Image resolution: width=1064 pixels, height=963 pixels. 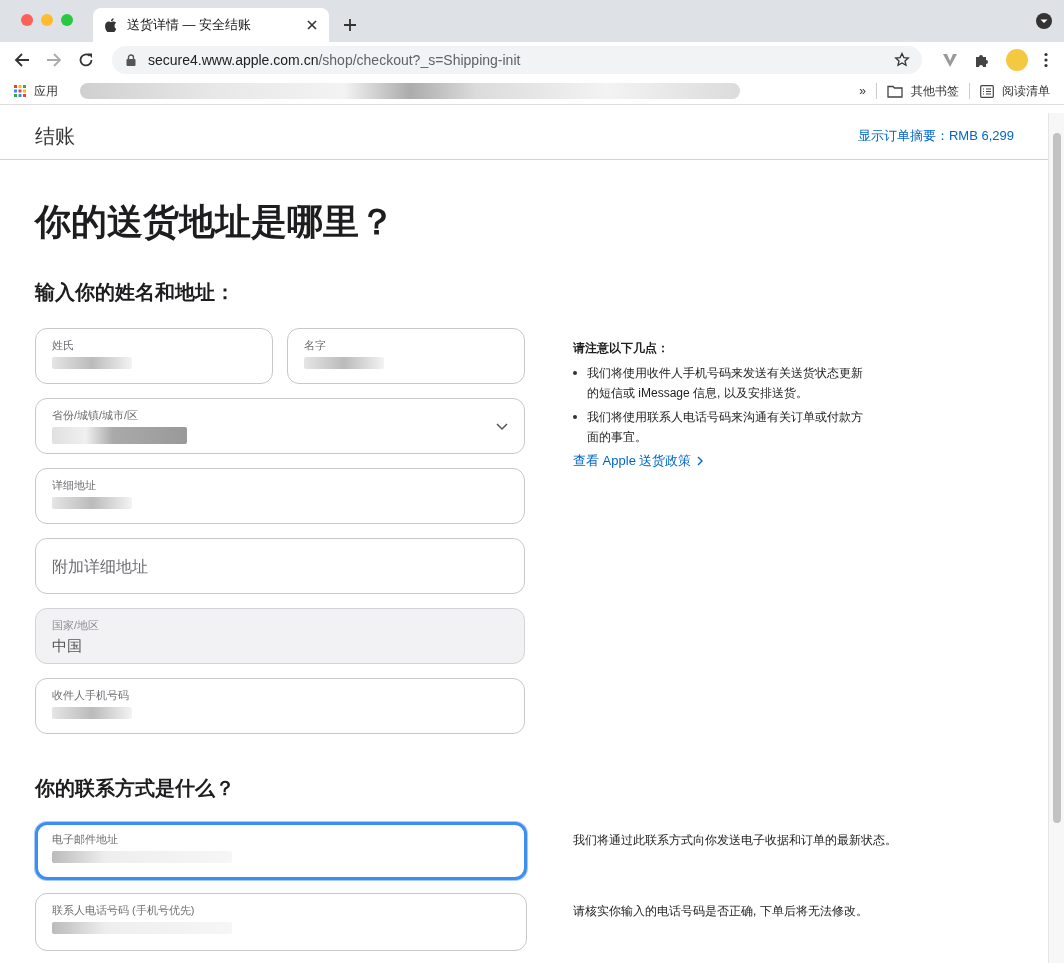 What do you see at coordinates (982, 60) in the screenshot?
I see `puzzle-icon` at bounding box center [982, 60].